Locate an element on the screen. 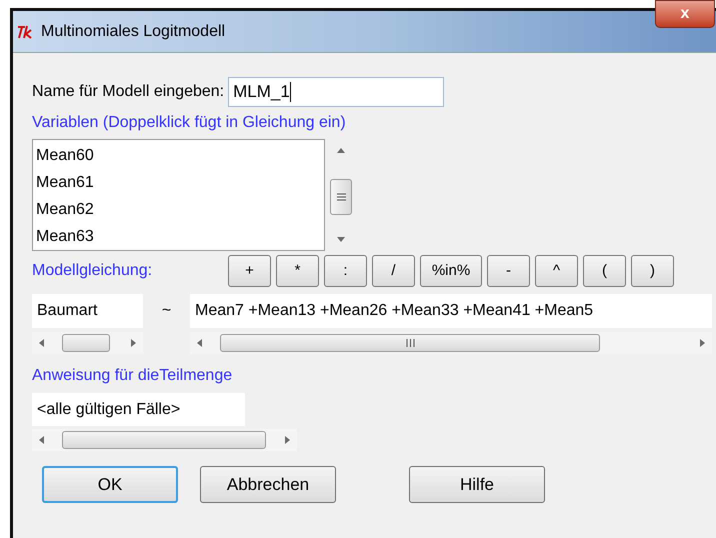 Image resolution: width=716 pixels, height=538 pixels. variable-list-item: Mean63 is located at coordinates (180, 236).